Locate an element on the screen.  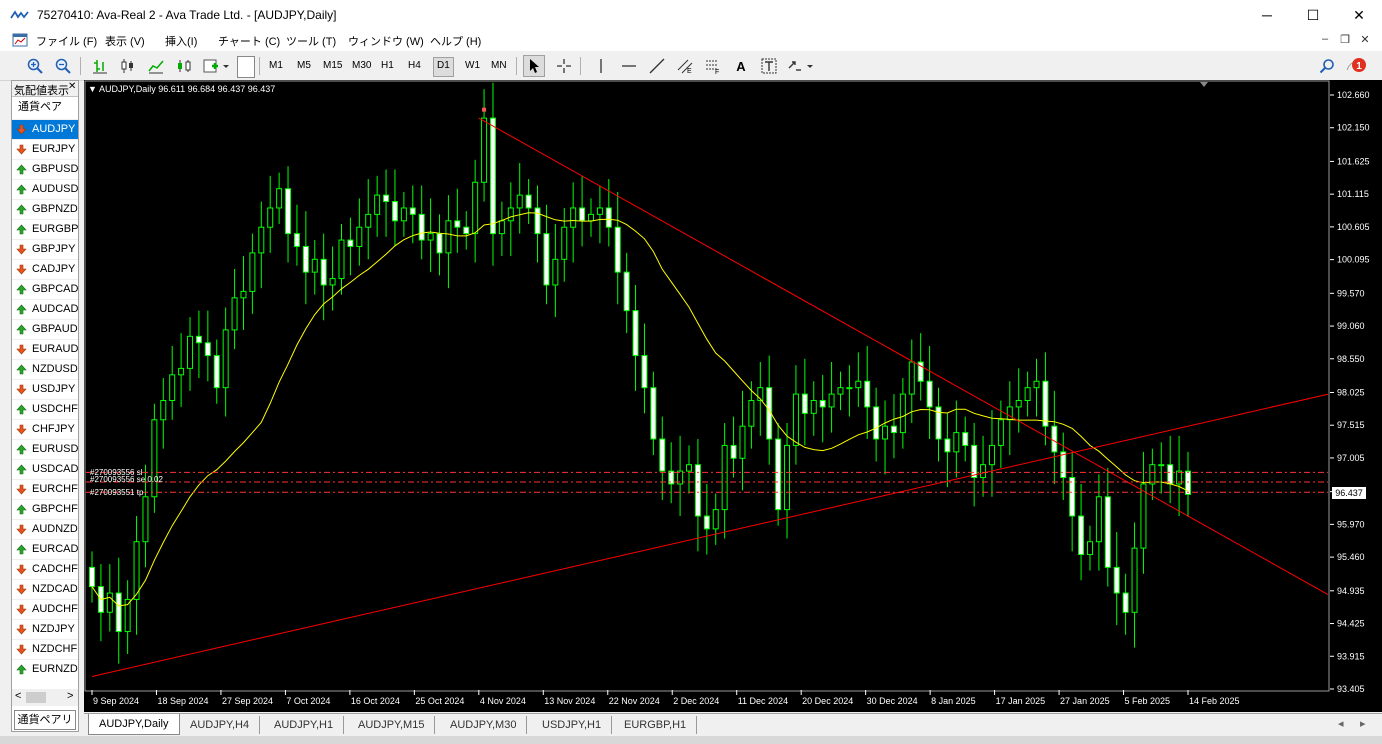
menu-window: ウィンドウ (W) is located at coordinates (386, 41).